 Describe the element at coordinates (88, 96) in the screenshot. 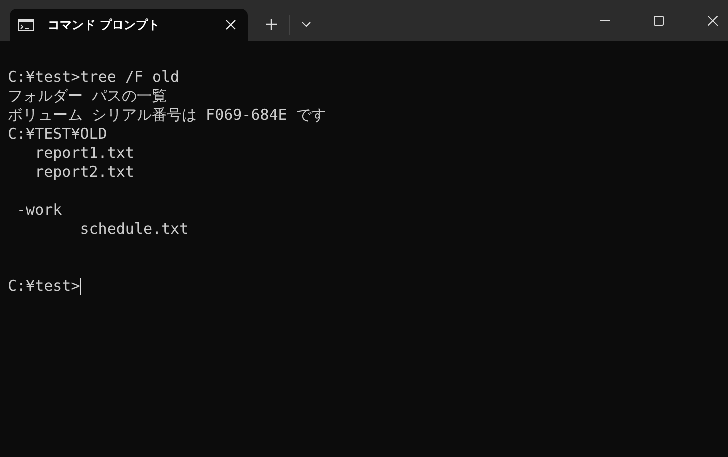

I see `console-line: フォルダー パスの一覧` at that location.